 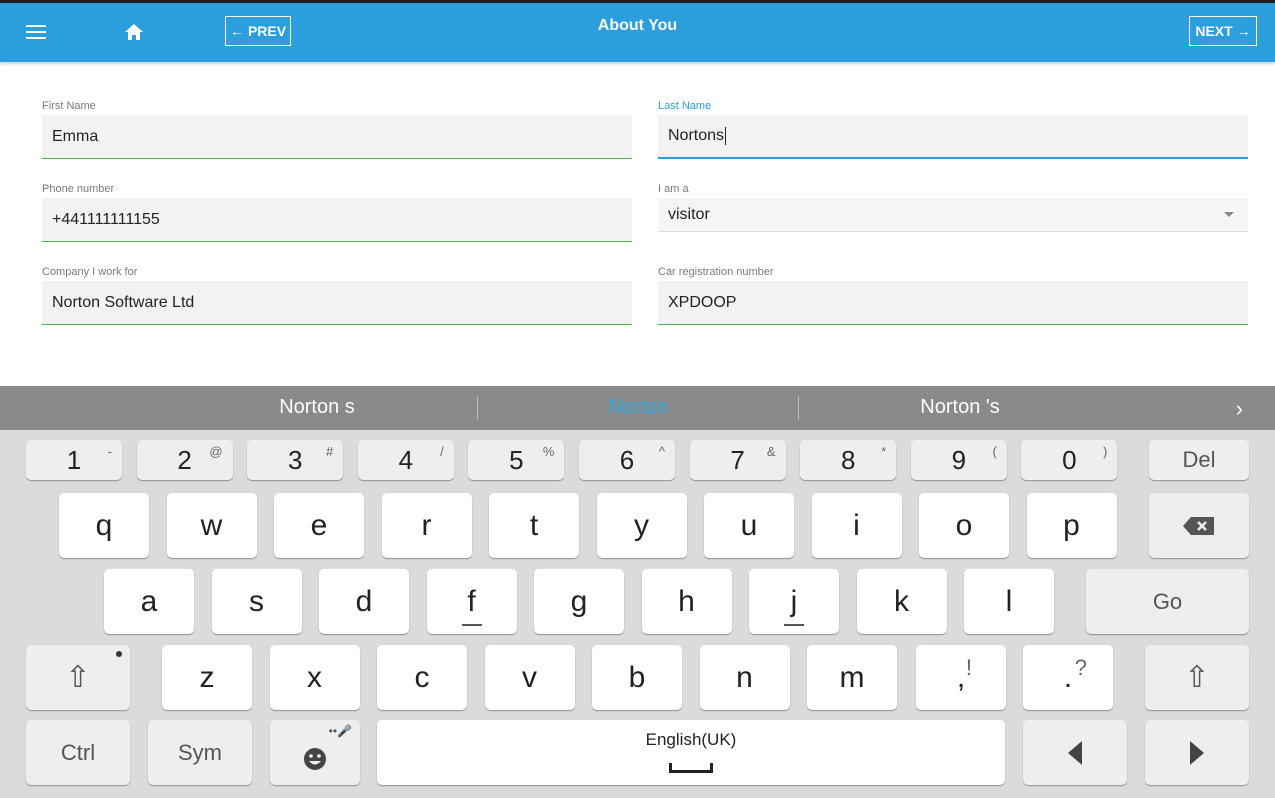 I want to click on backspace-key, so click(x=1199, y=525).